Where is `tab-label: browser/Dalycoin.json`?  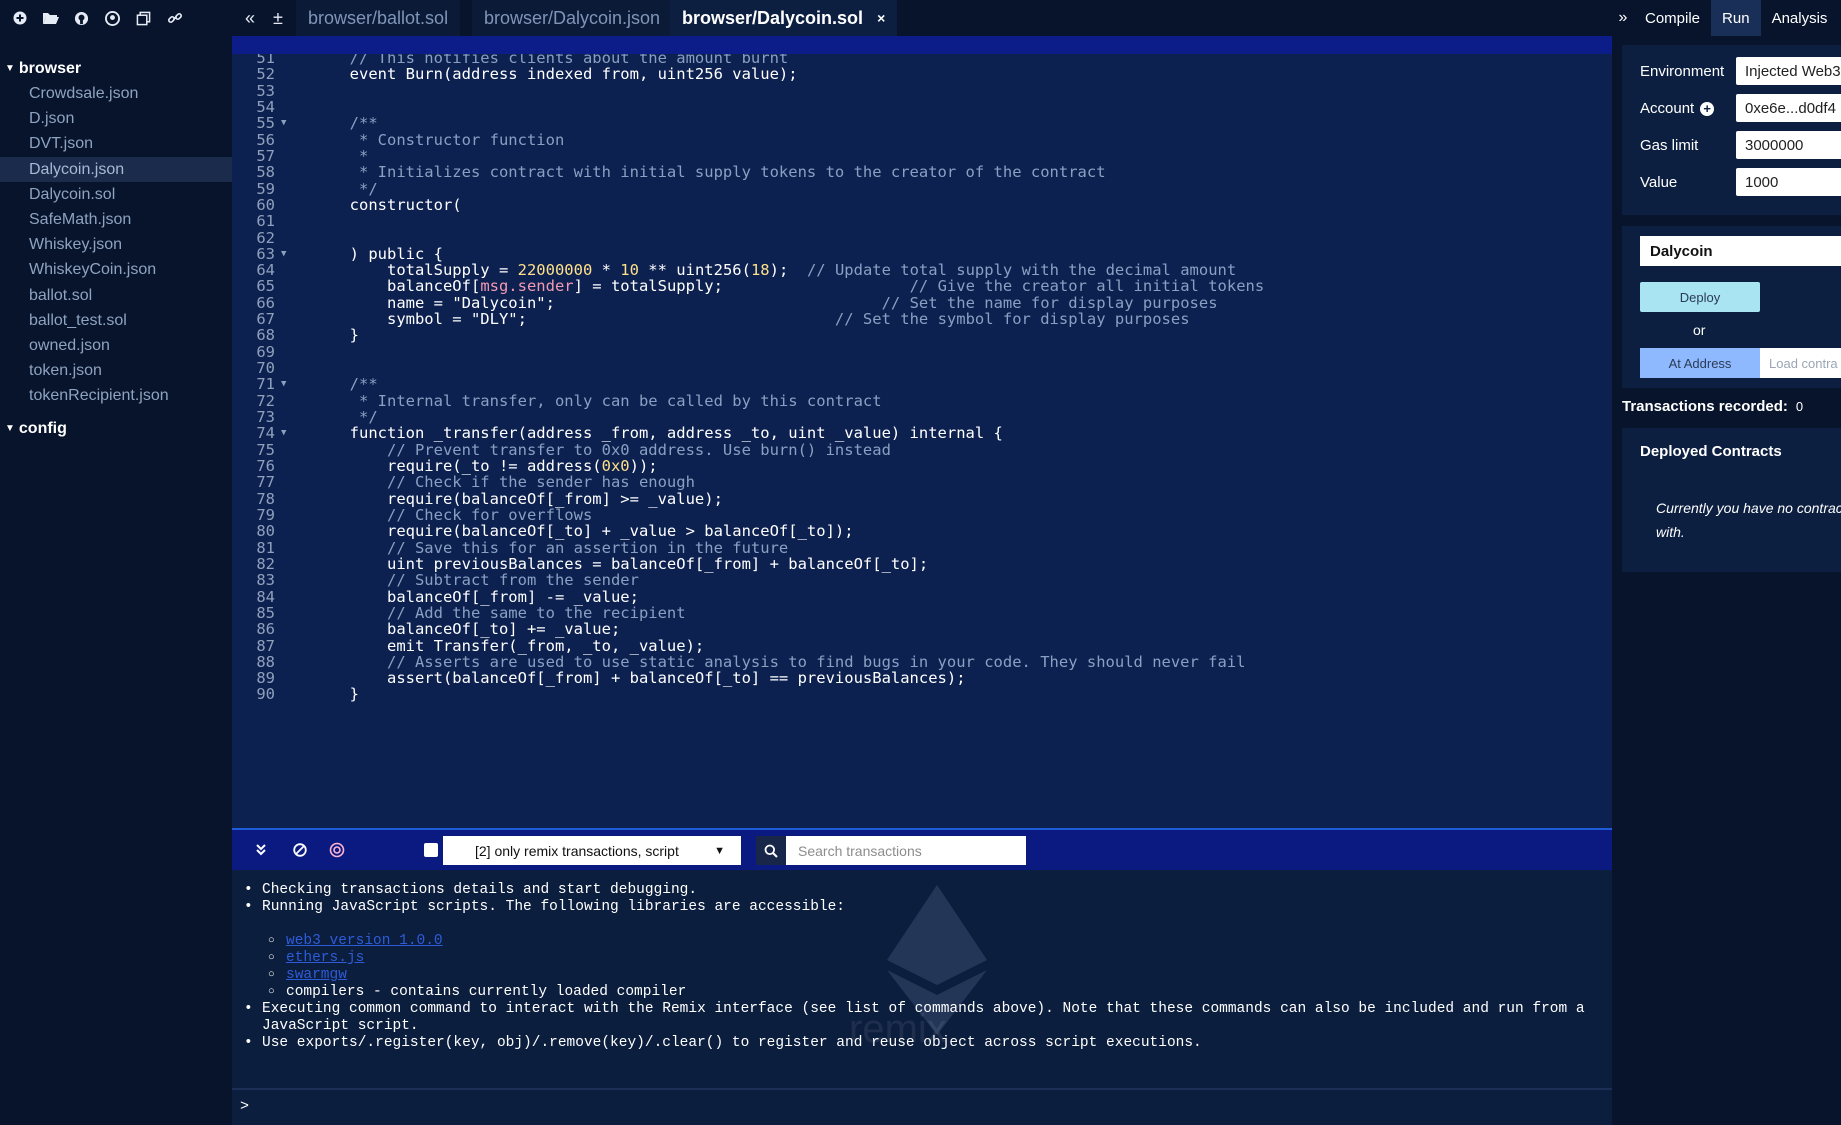 tab-label: browser/Dalycoin.json is located at coordinates (572, 17).